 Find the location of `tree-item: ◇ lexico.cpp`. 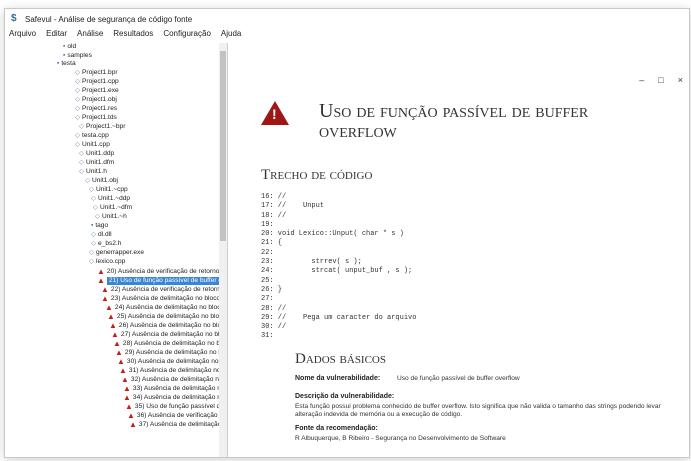

tree-item: ◇ lexico.cpp is located at coordinates (107, 262).